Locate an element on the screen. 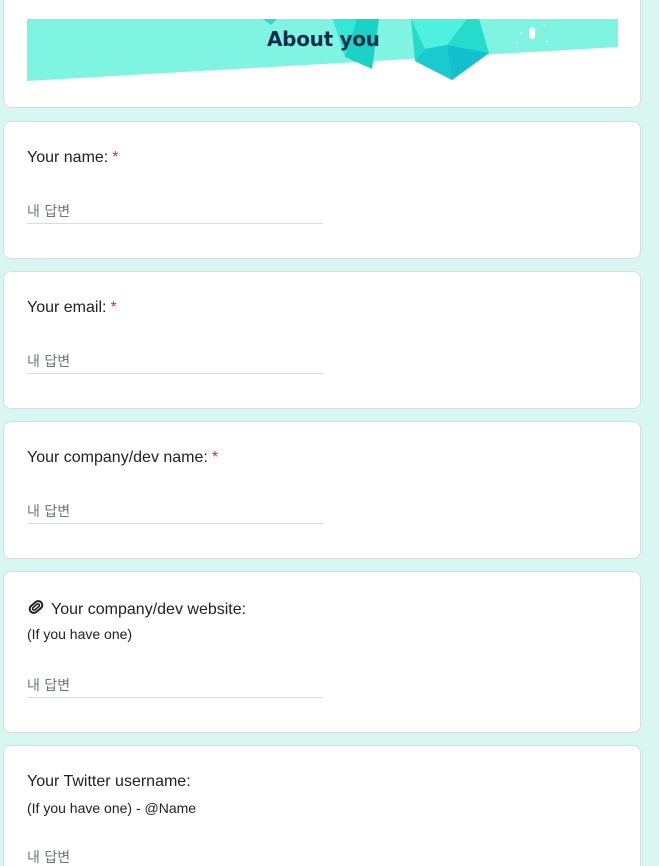  about-you-banner: About you is located at coordinates (322, 50).